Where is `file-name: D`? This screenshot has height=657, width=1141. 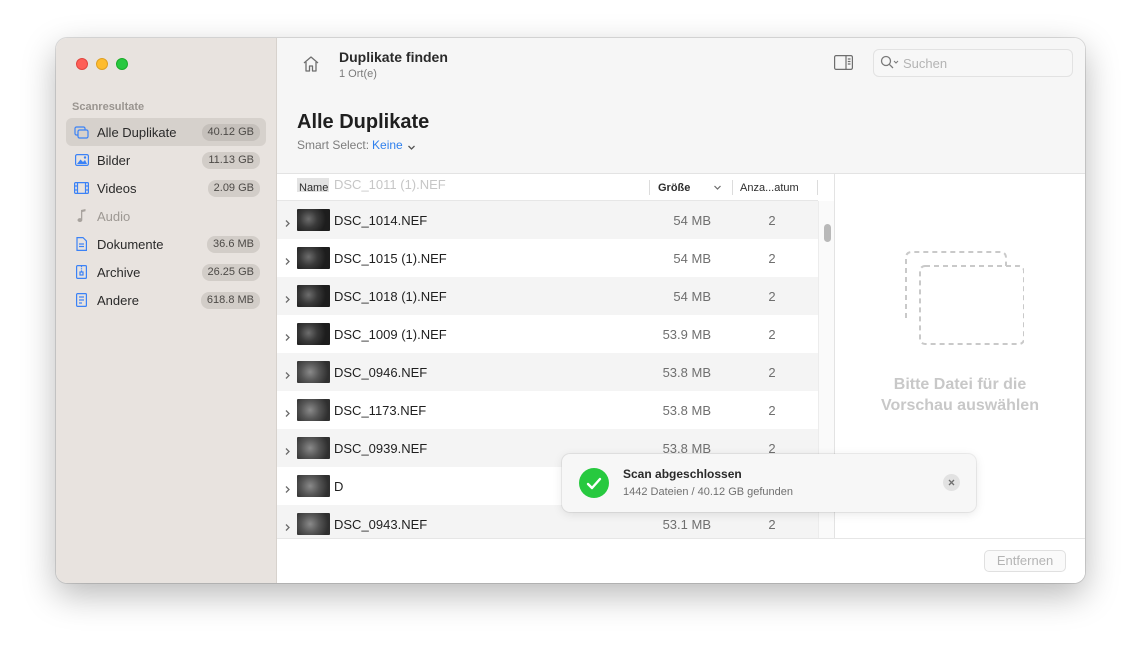
file-name: D is located at coordinates (339, 486).